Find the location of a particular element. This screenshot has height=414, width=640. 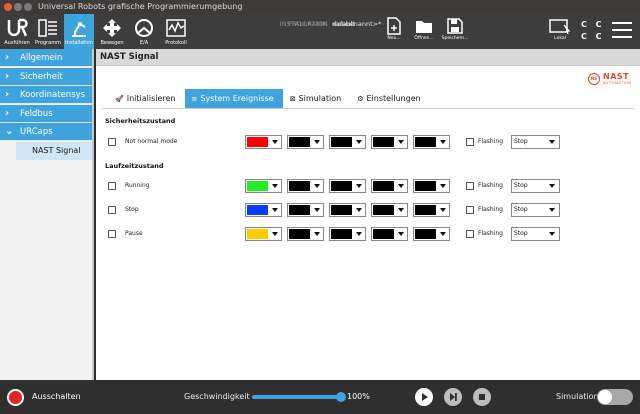

nav-move-button: Bewegen is located at coordinates (112, 31).